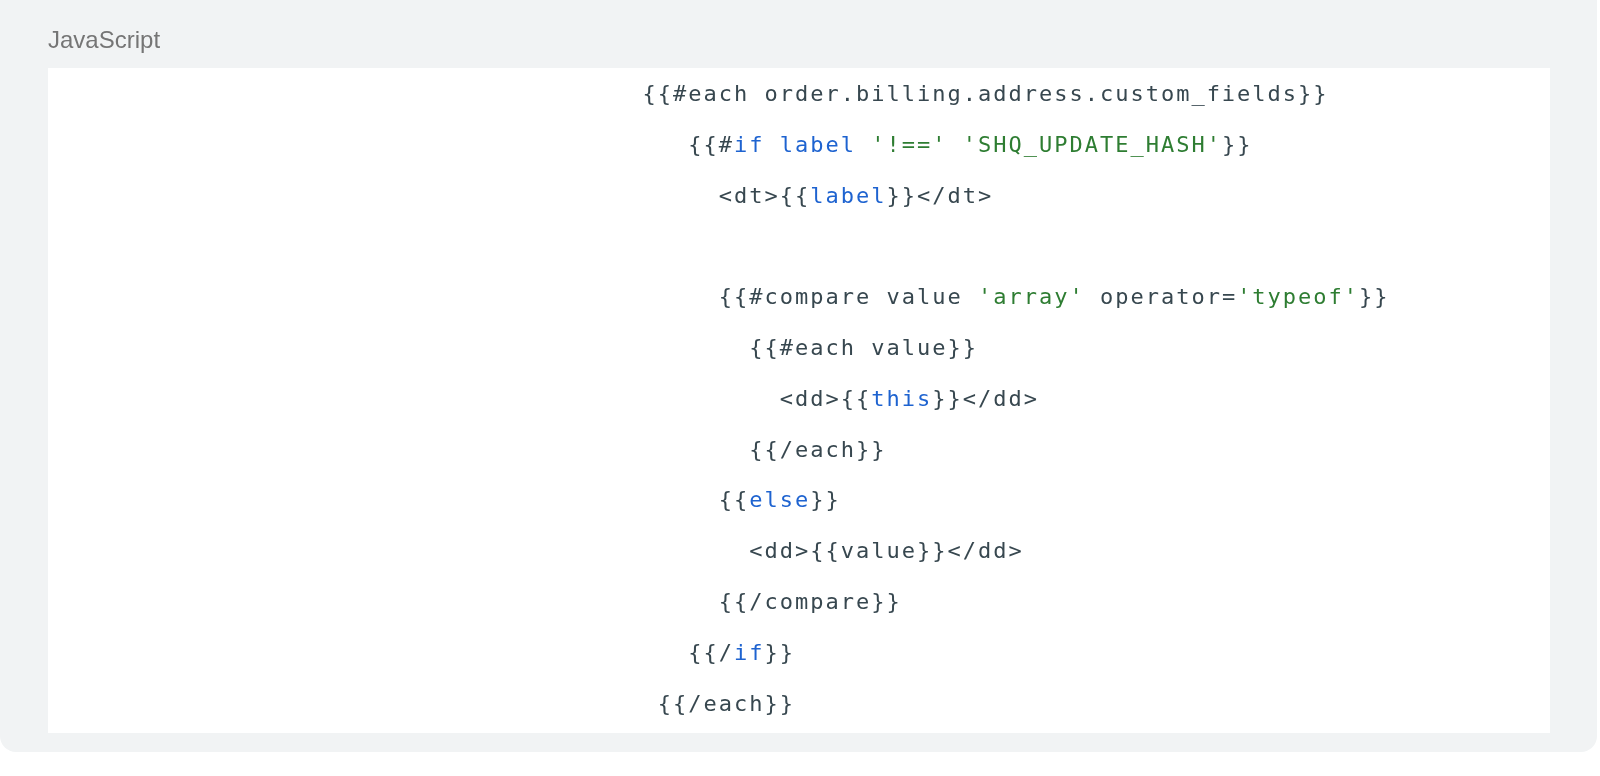  I want to click on code-line: <dd>{{value}}</dd>, so click(886, 551).